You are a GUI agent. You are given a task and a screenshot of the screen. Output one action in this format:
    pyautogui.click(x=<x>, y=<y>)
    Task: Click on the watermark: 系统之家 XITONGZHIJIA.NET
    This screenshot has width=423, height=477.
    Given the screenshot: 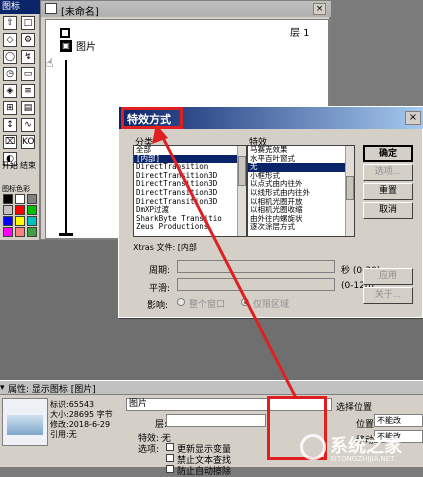 What is the action you would take?
    pyautogui.click(x=361, y=448)
    